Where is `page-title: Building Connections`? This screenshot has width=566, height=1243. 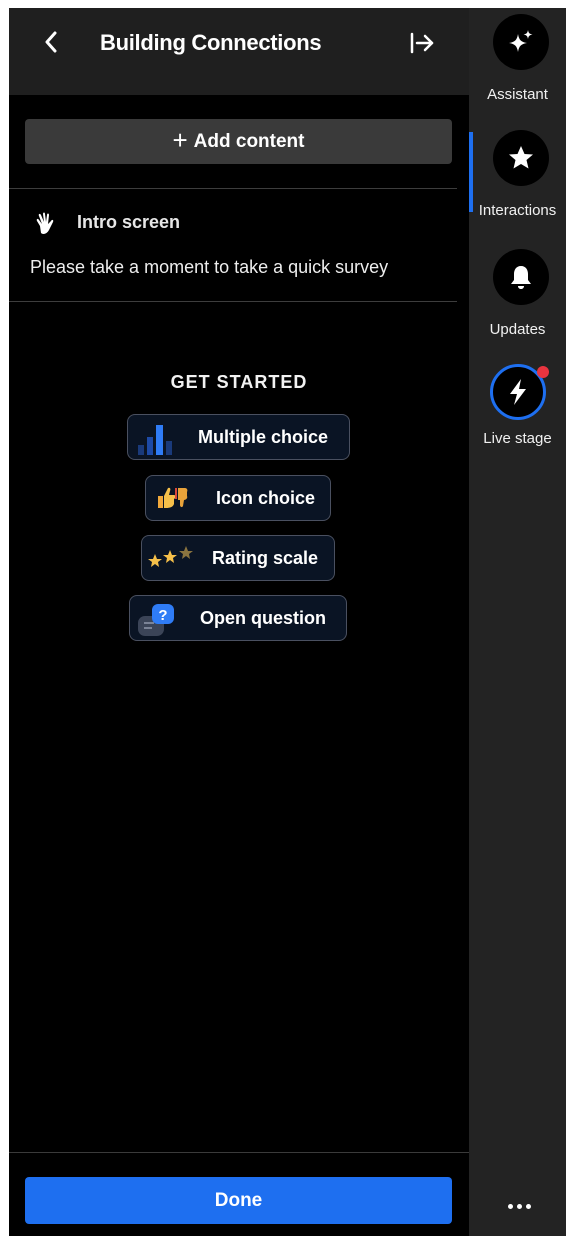 page-title: Building Connections is located at coordinates (211, 42).